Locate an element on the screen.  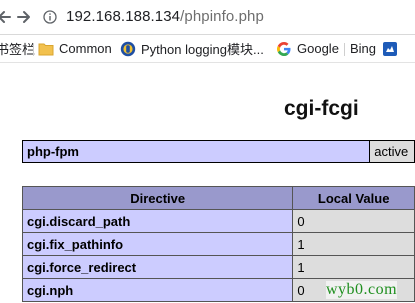
bookmark-bing: Bing is located at coordinates (374, 48).